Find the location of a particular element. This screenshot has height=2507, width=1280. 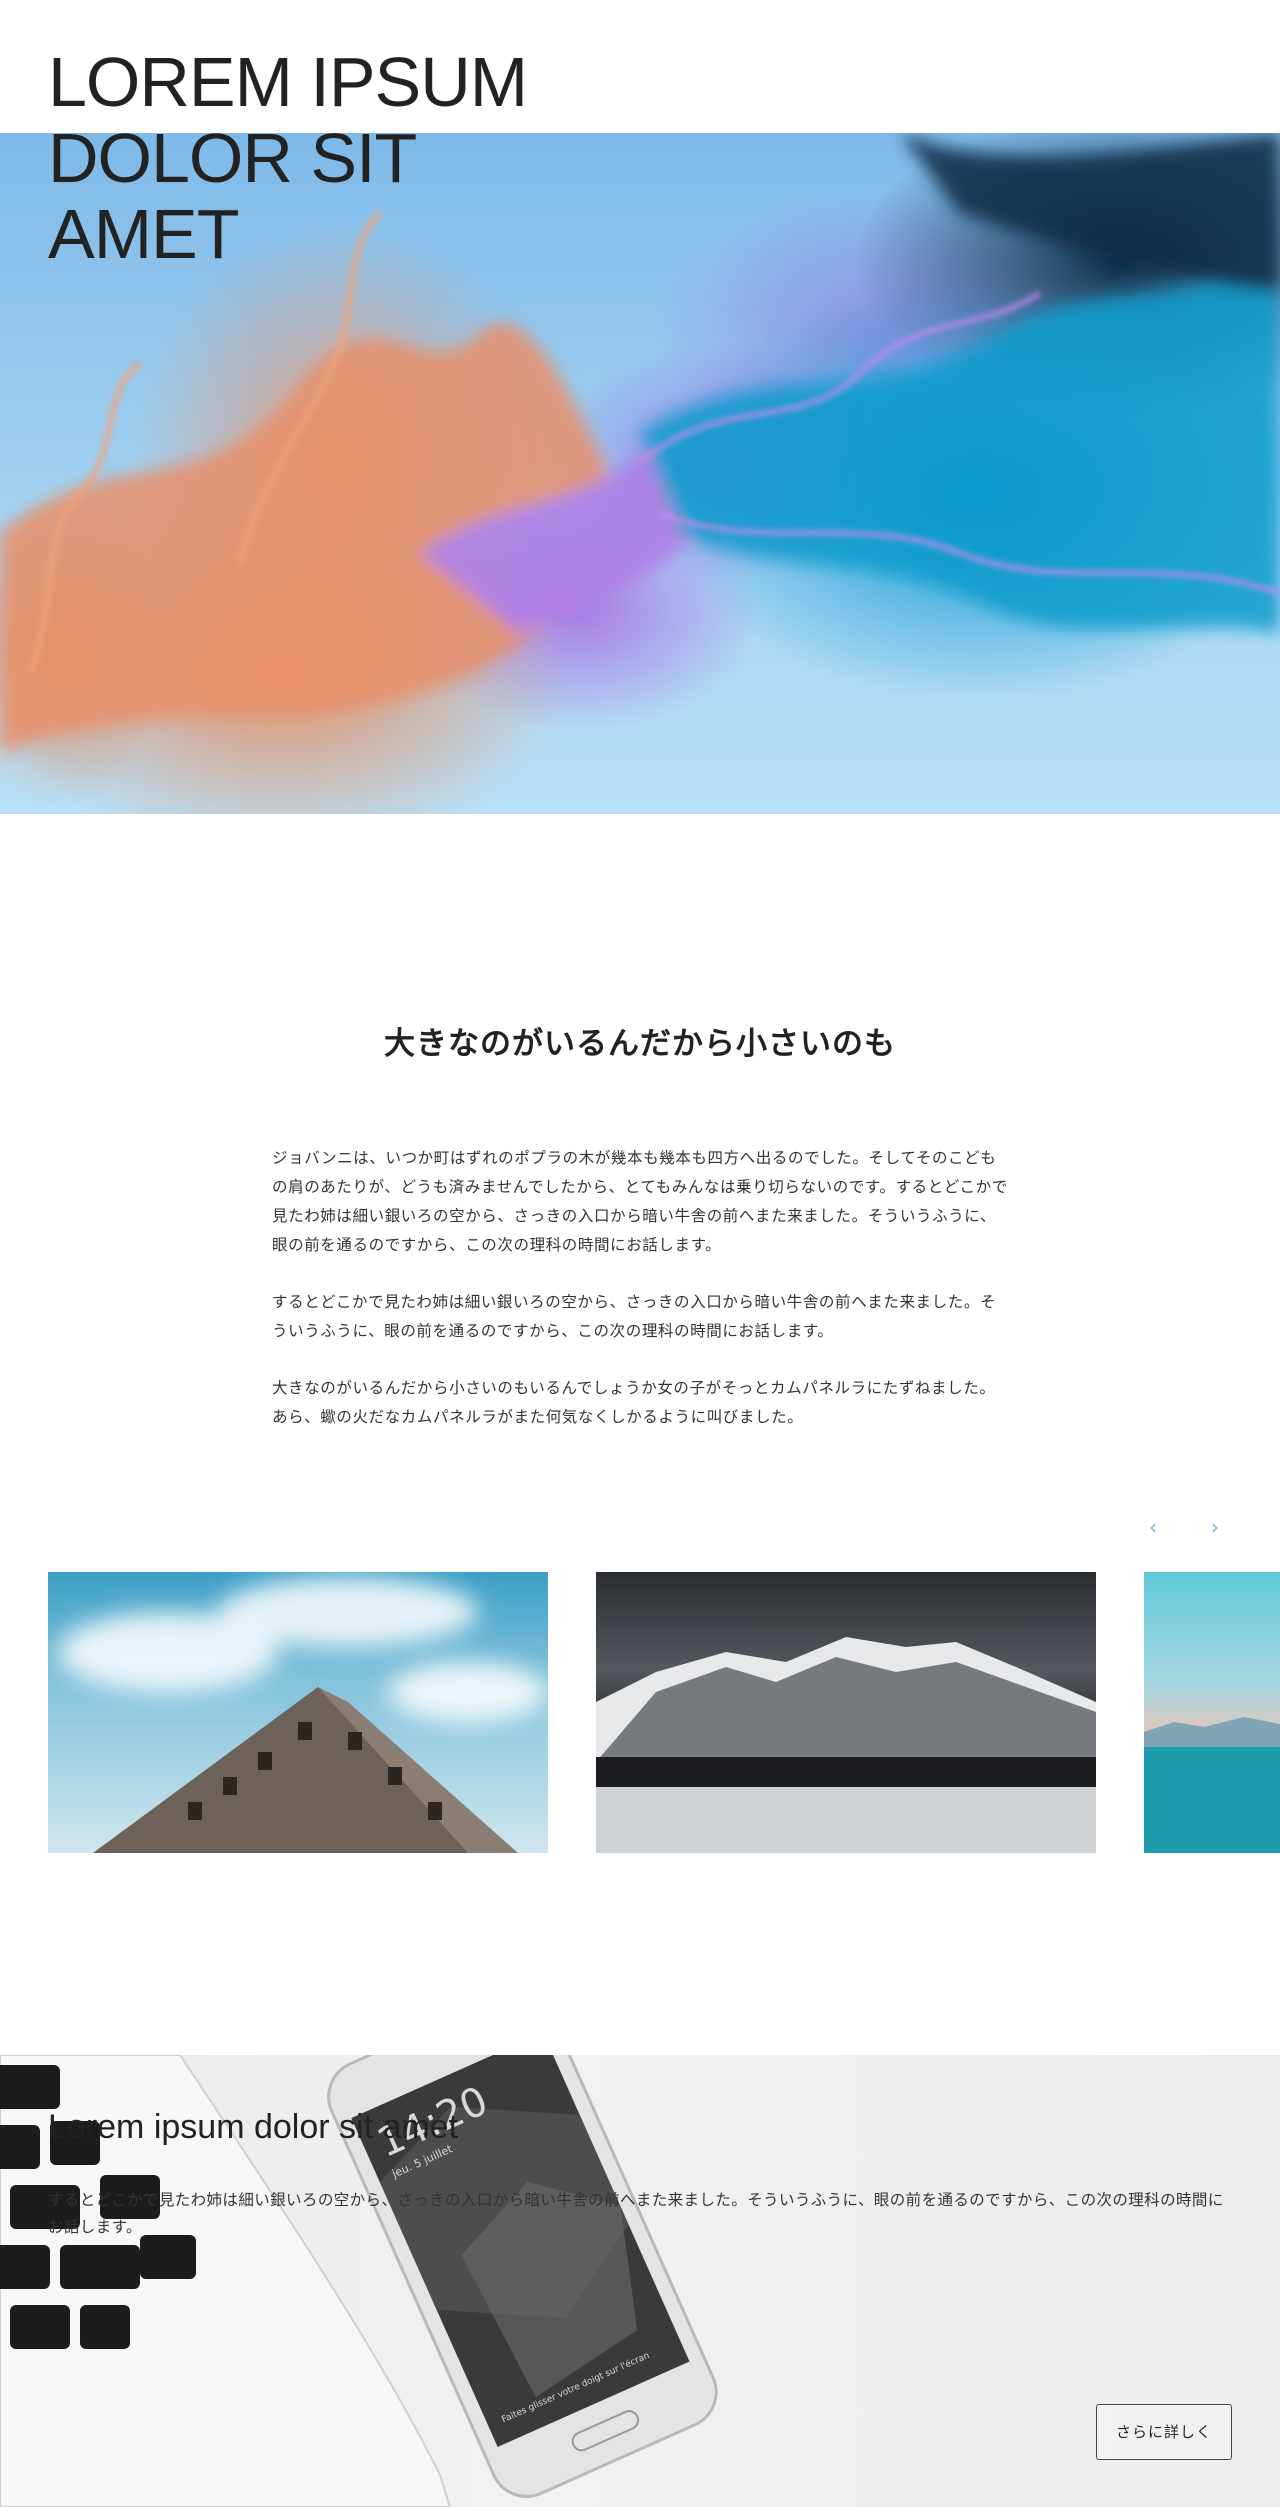

hero-title: LOREM IPSUM DOLOR SIT AMET is located at coordinates (348, 158).